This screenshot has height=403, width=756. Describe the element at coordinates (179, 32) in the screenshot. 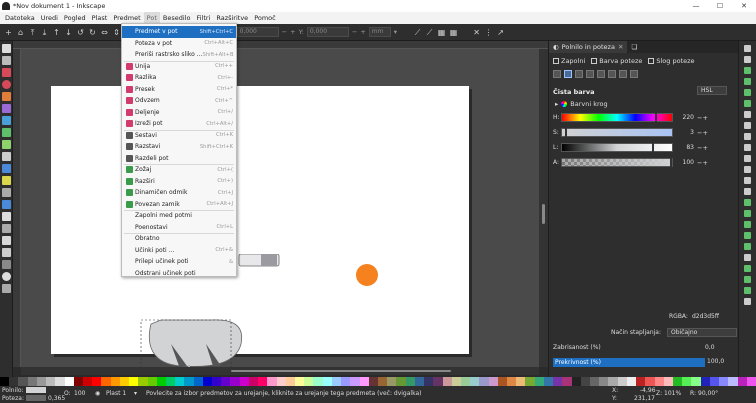

I see `path-menu-item: Predmet v pot Shift+Ctrl+C` at that location.